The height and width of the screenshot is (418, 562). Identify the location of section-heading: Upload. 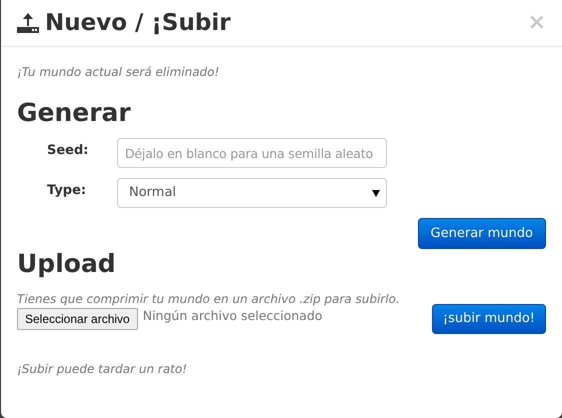
(67, 264).